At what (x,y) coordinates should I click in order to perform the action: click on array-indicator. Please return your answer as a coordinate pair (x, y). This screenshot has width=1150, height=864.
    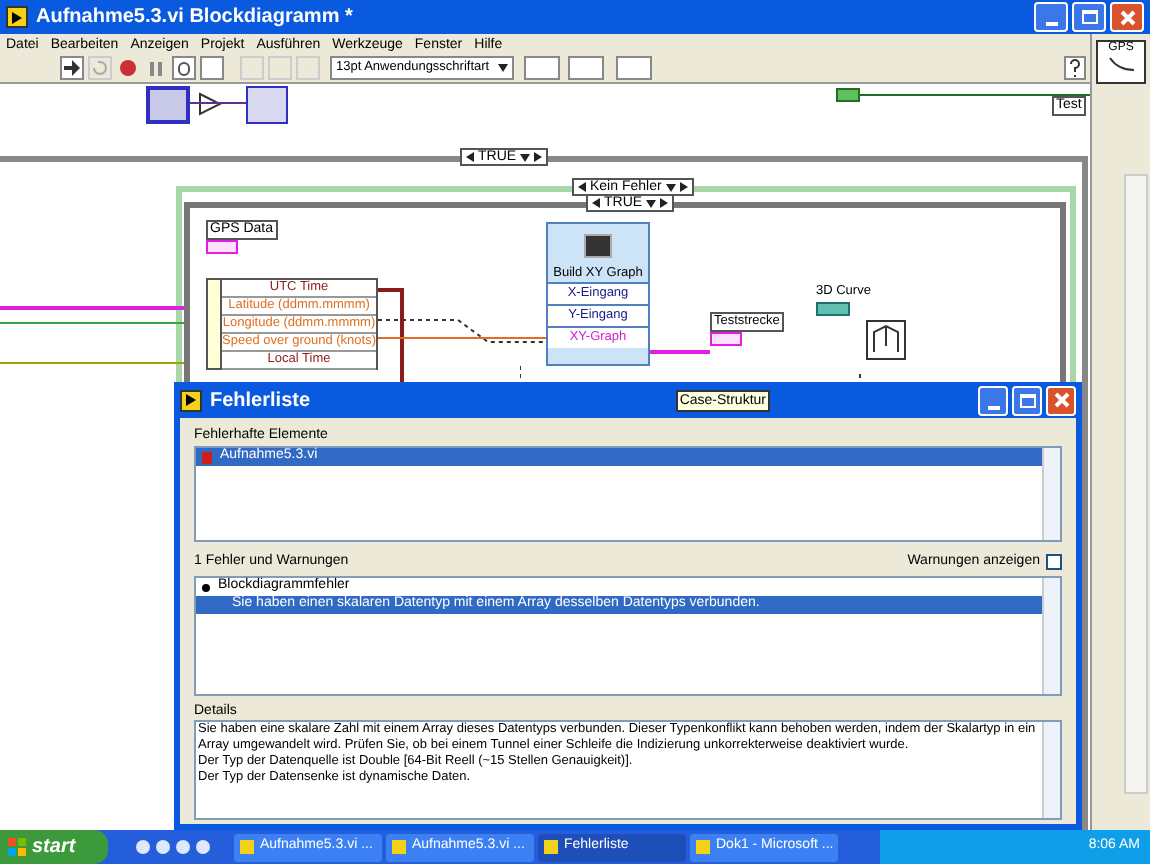
    Looking at the image, I should click on (726, 339).